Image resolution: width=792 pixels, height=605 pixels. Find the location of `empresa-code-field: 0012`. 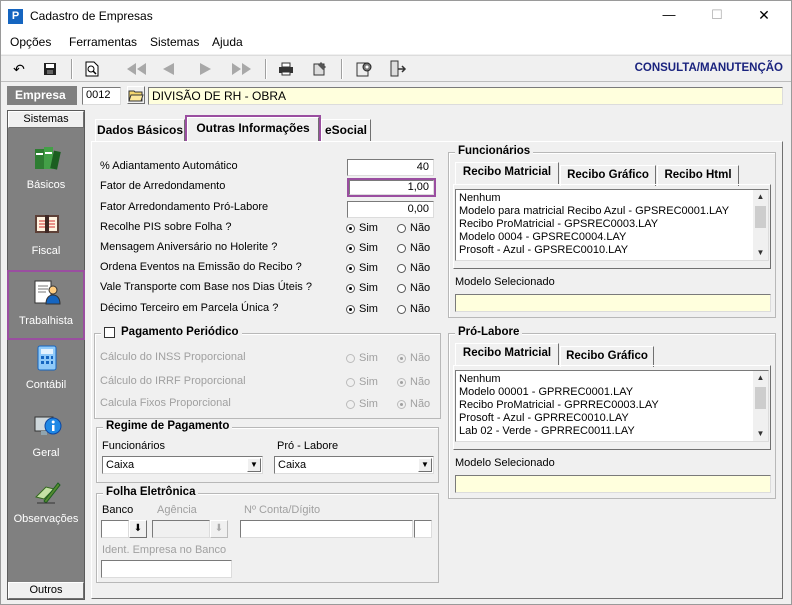

empresa-code-field: 0012 is located at coordinates (101, 96).